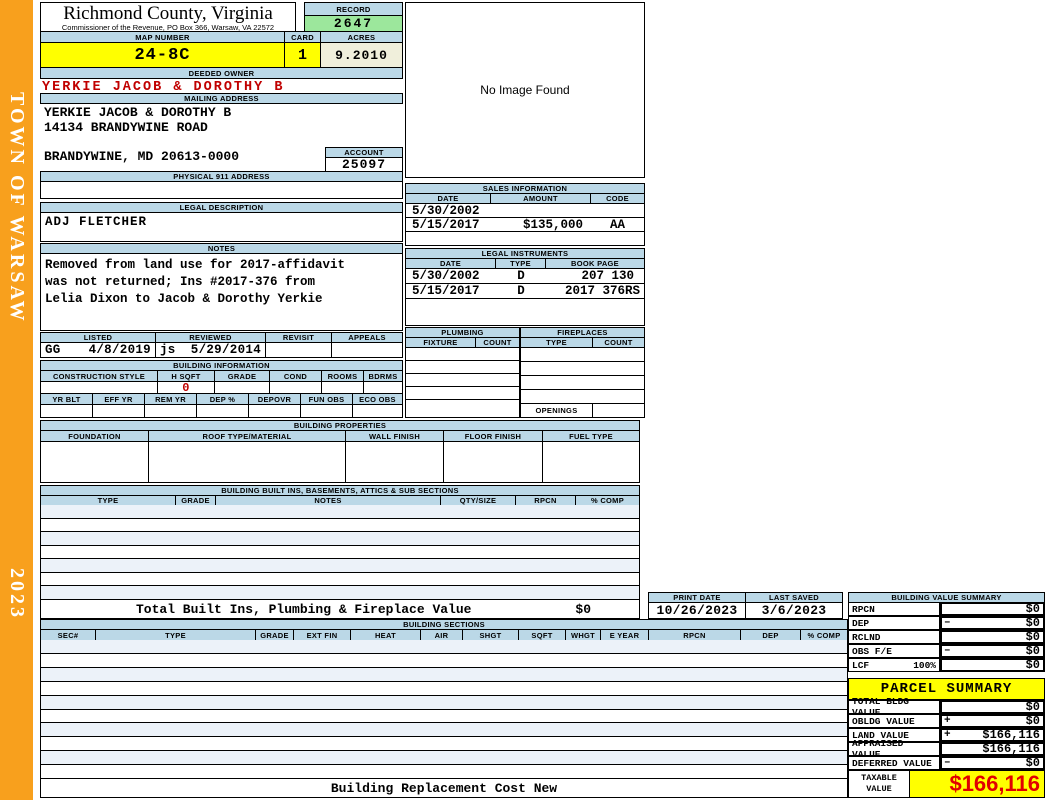 The image size is (1050, 800). I want to click on photo-placeholder: No Image Found, so click(525, 90).